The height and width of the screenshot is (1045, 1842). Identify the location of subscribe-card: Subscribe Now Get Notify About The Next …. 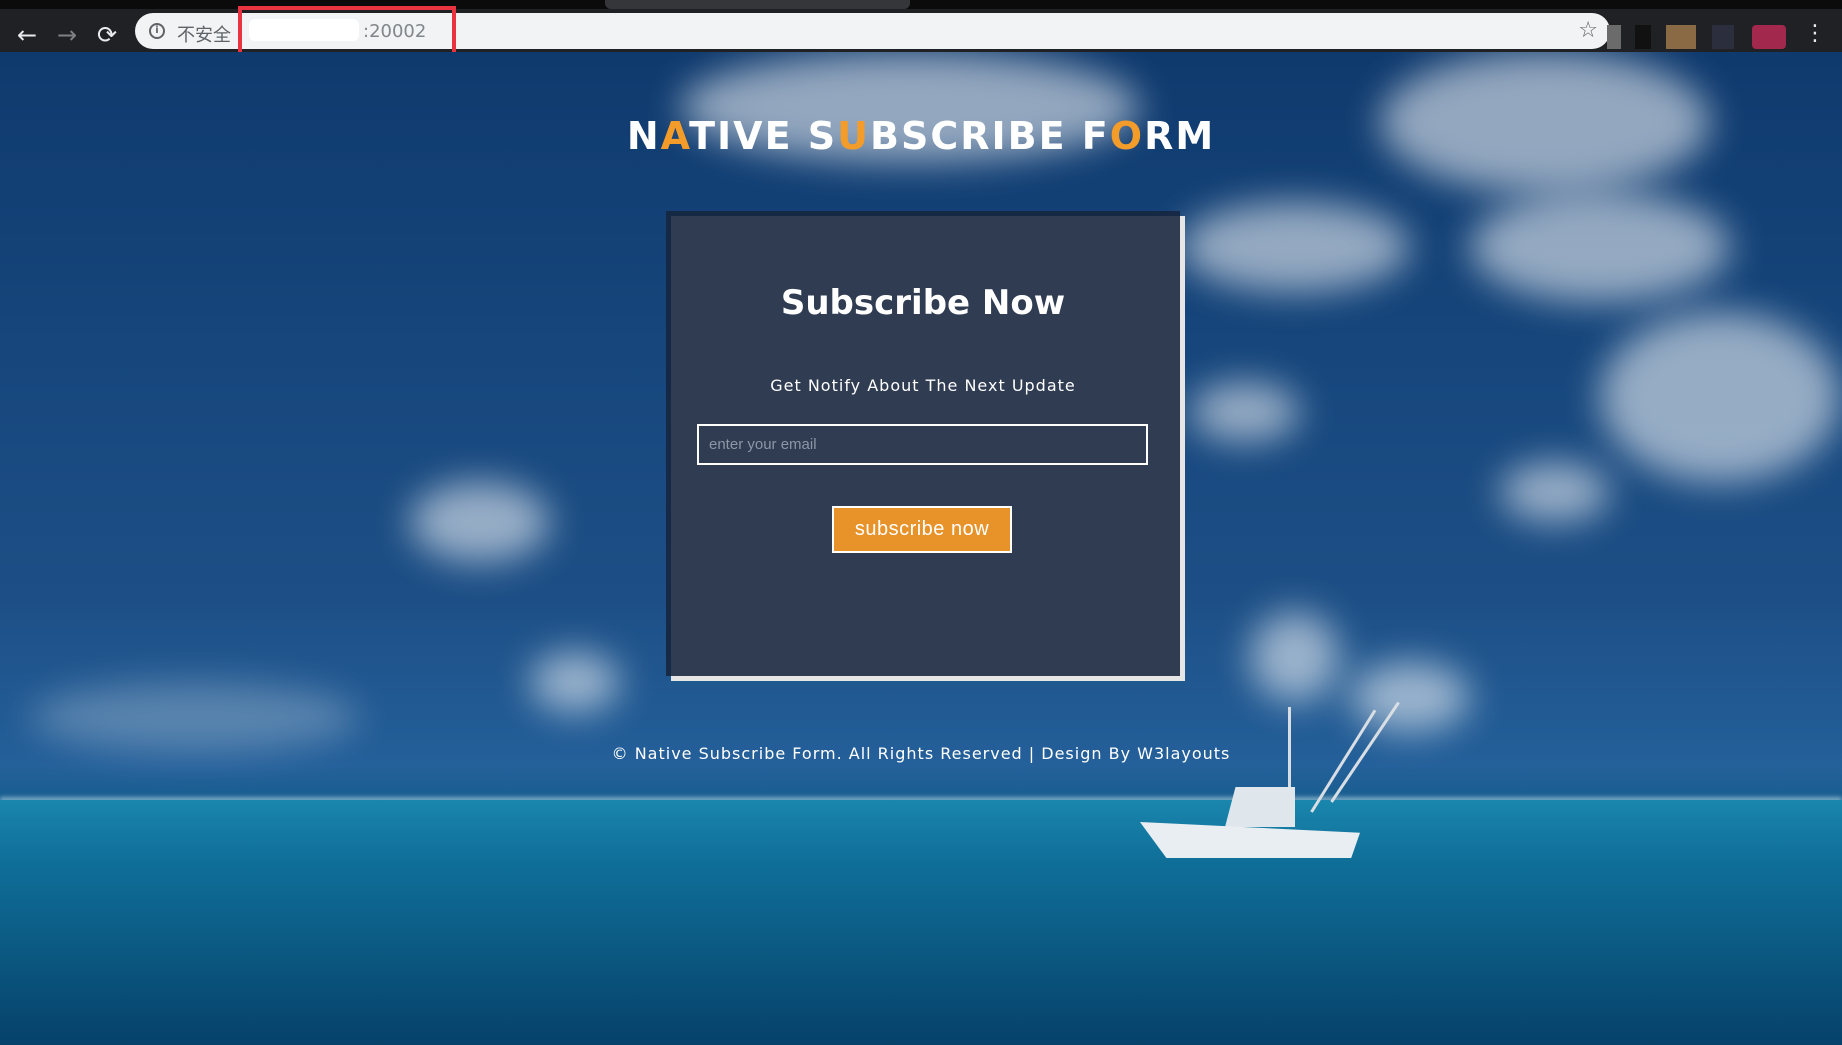
(923, 443).